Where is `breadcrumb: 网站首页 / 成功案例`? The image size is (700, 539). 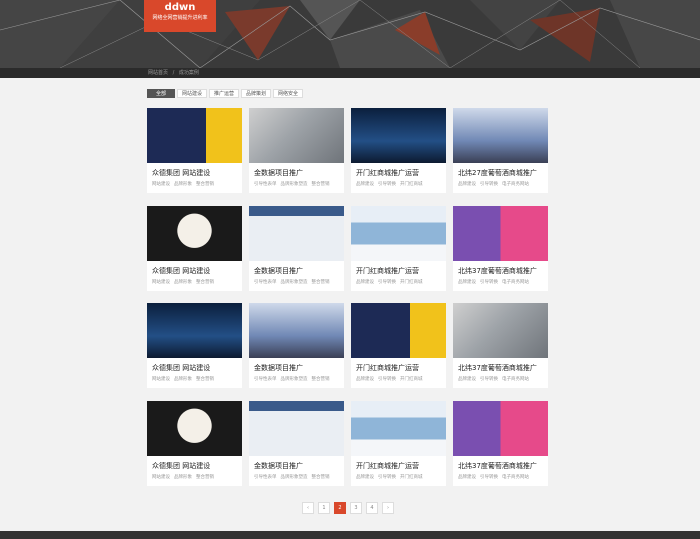 breadcrumb: 网站首页 / 成功案例 is located at coordinates (175, 72).